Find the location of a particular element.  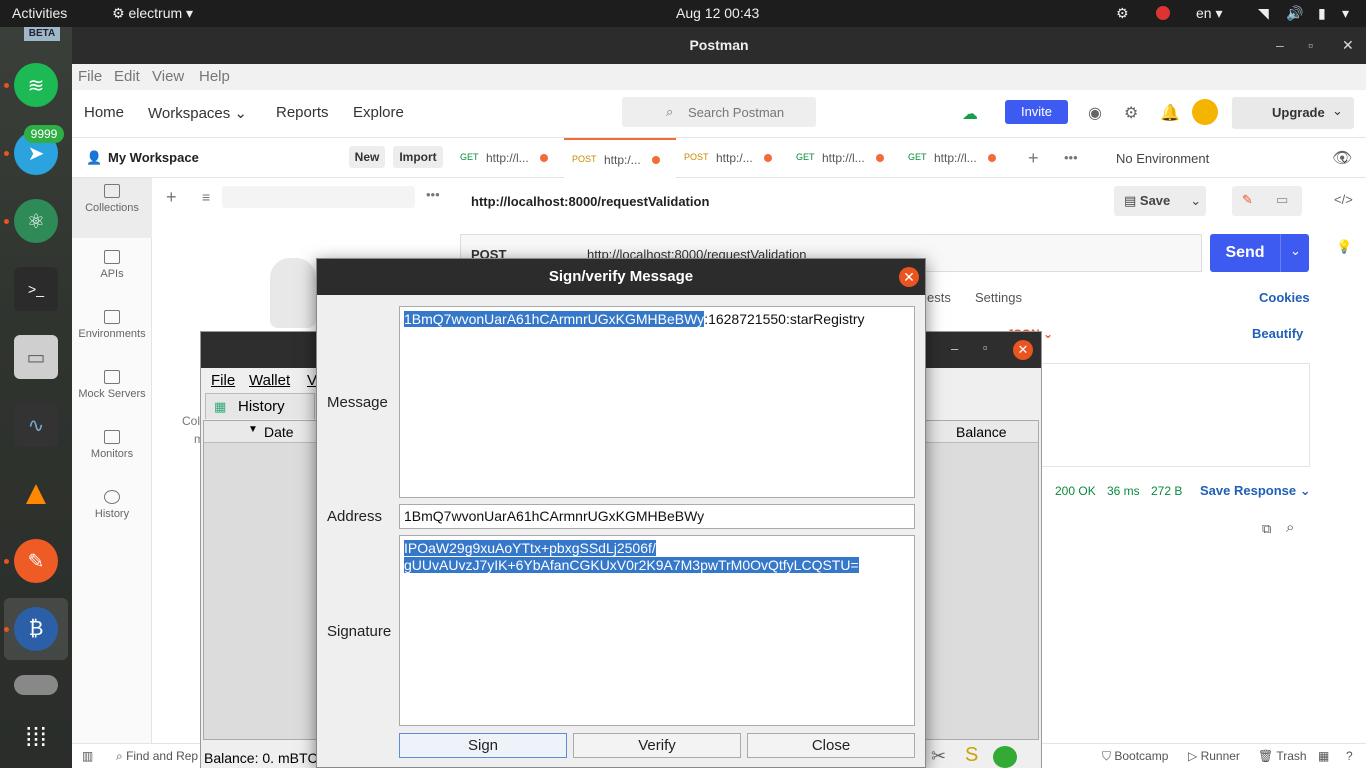

vlc-icon: ▲ is located at coordinates (36, 493).